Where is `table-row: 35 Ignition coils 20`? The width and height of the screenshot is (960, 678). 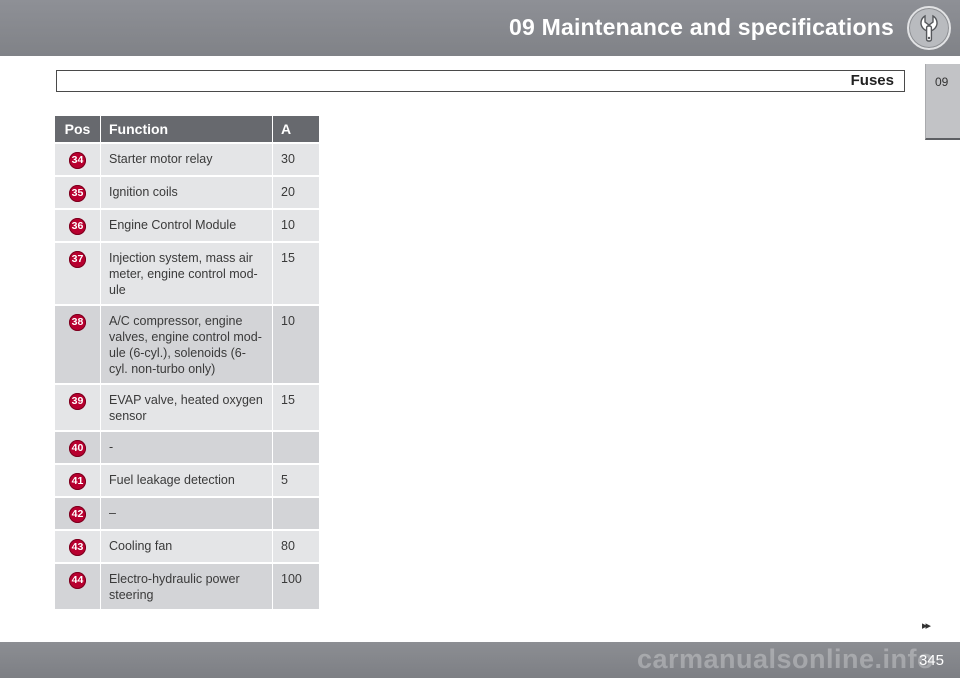
table-row: 35 Ignition coils 20 is located at coordinates (187, 191).